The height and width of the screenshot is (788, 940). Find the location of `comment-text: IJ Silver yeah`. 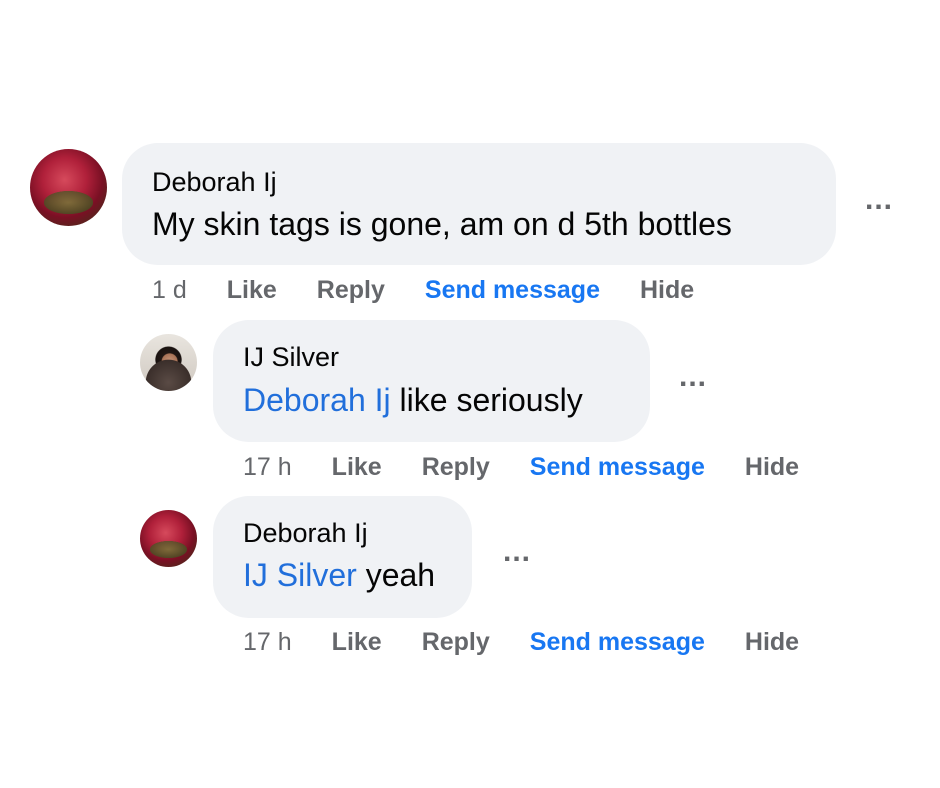

comment-text: IJ Silver yeah is located at coordinates (339, 575).